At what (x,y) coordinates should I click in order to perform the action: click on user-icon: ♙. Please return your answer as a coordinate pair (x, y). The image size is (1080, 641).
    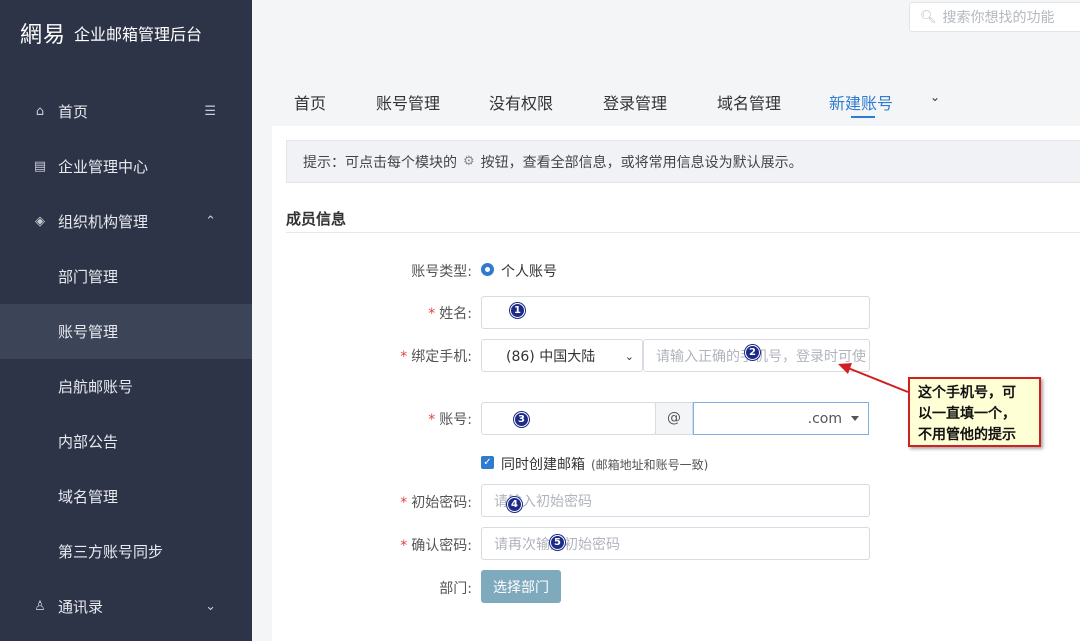
    Looking at the image, I should click on (40, 606).